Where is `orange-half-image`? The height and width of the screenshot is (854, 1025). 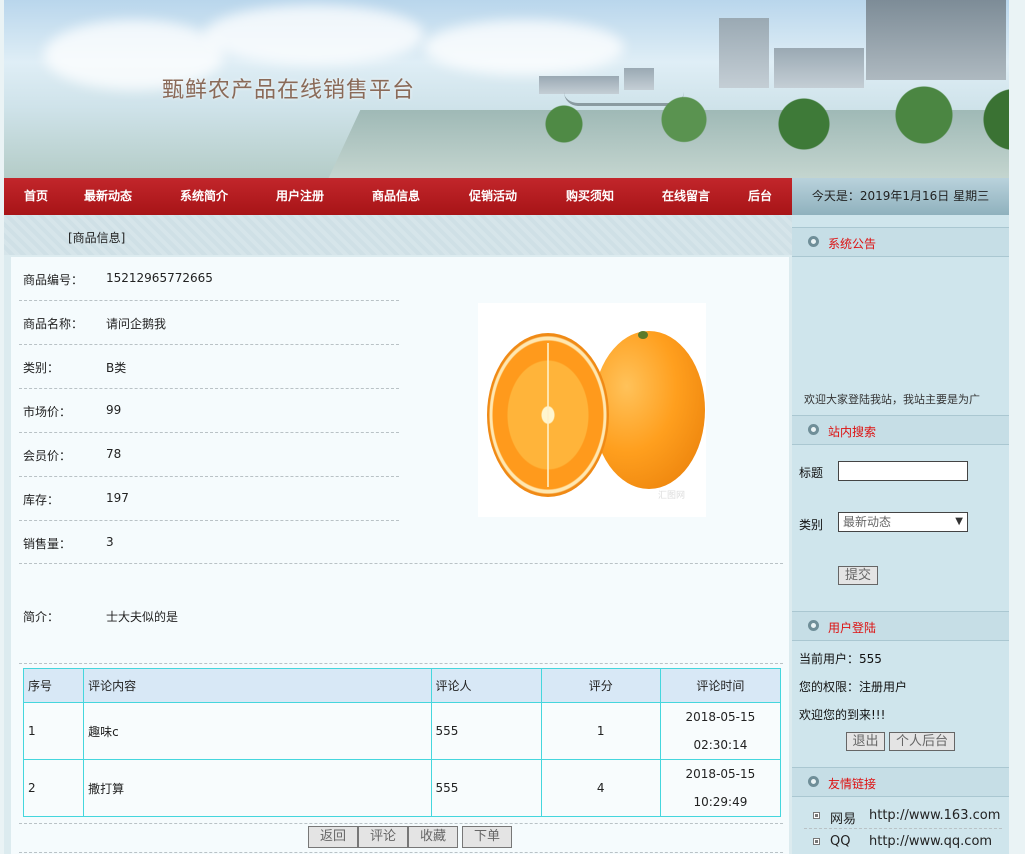 orange-half-image is located at coordinates (548, 415).